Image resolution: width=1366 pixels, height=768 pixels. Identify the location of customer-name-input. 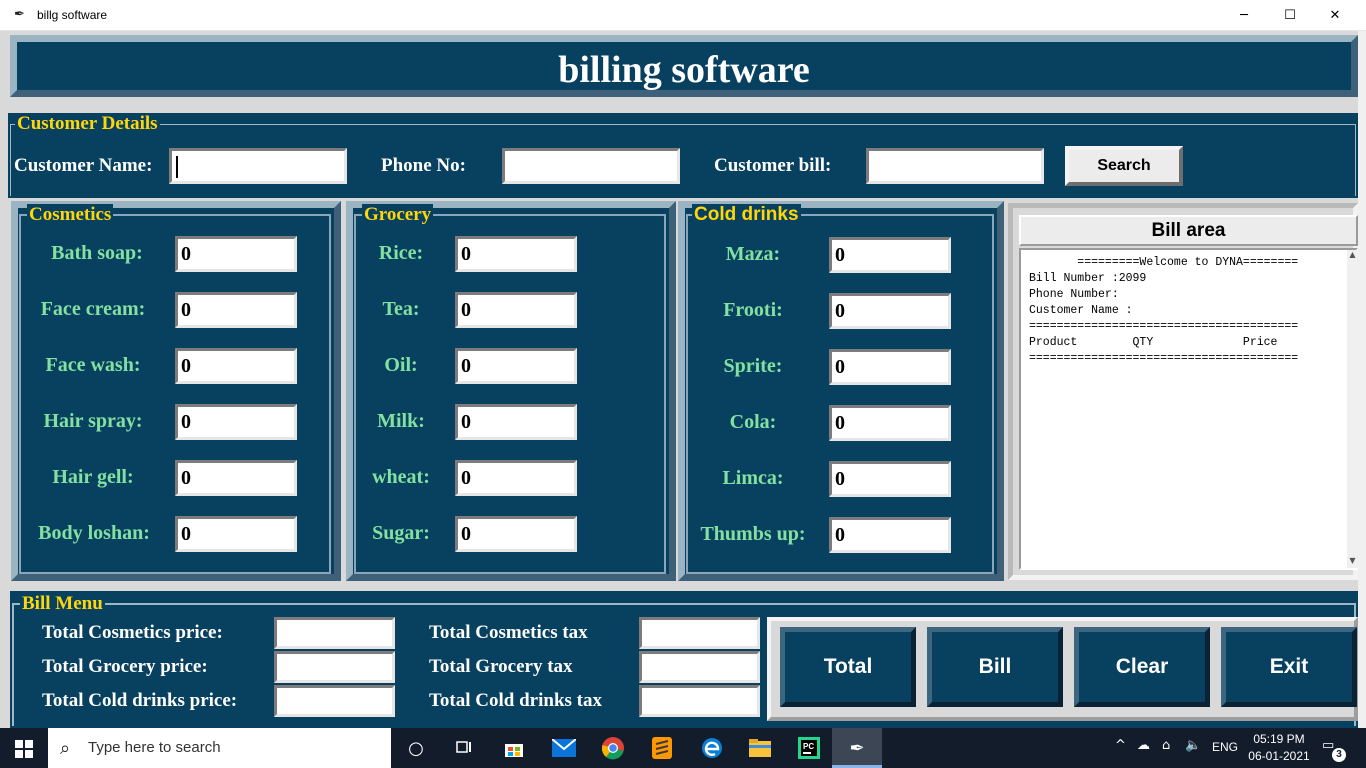
(258, 166).